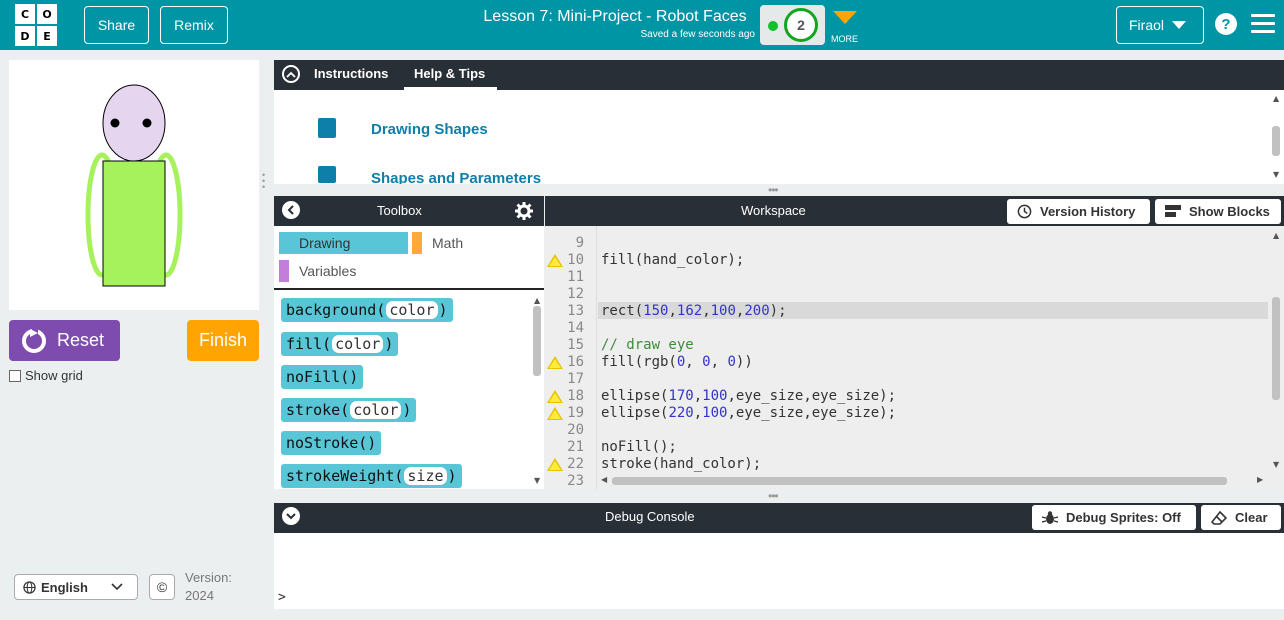 This screenshot has height=620, width=1284. I want to click on block-fn: stroke, so click(313, 410).